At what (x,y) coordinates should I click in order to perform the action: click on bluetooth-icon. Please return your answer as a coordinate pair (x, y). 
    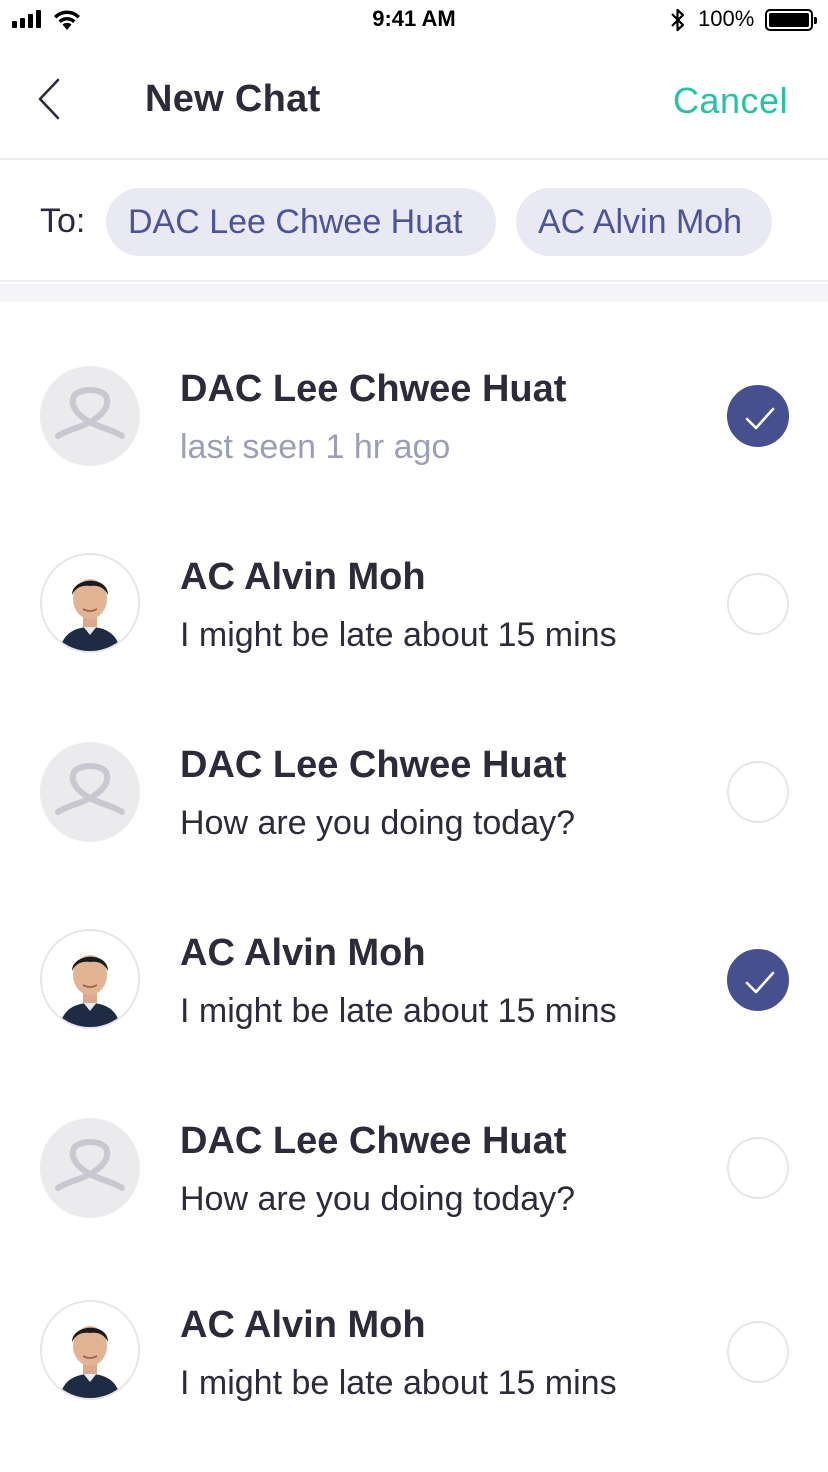
    Looking at the image, I should click on (678, 20).